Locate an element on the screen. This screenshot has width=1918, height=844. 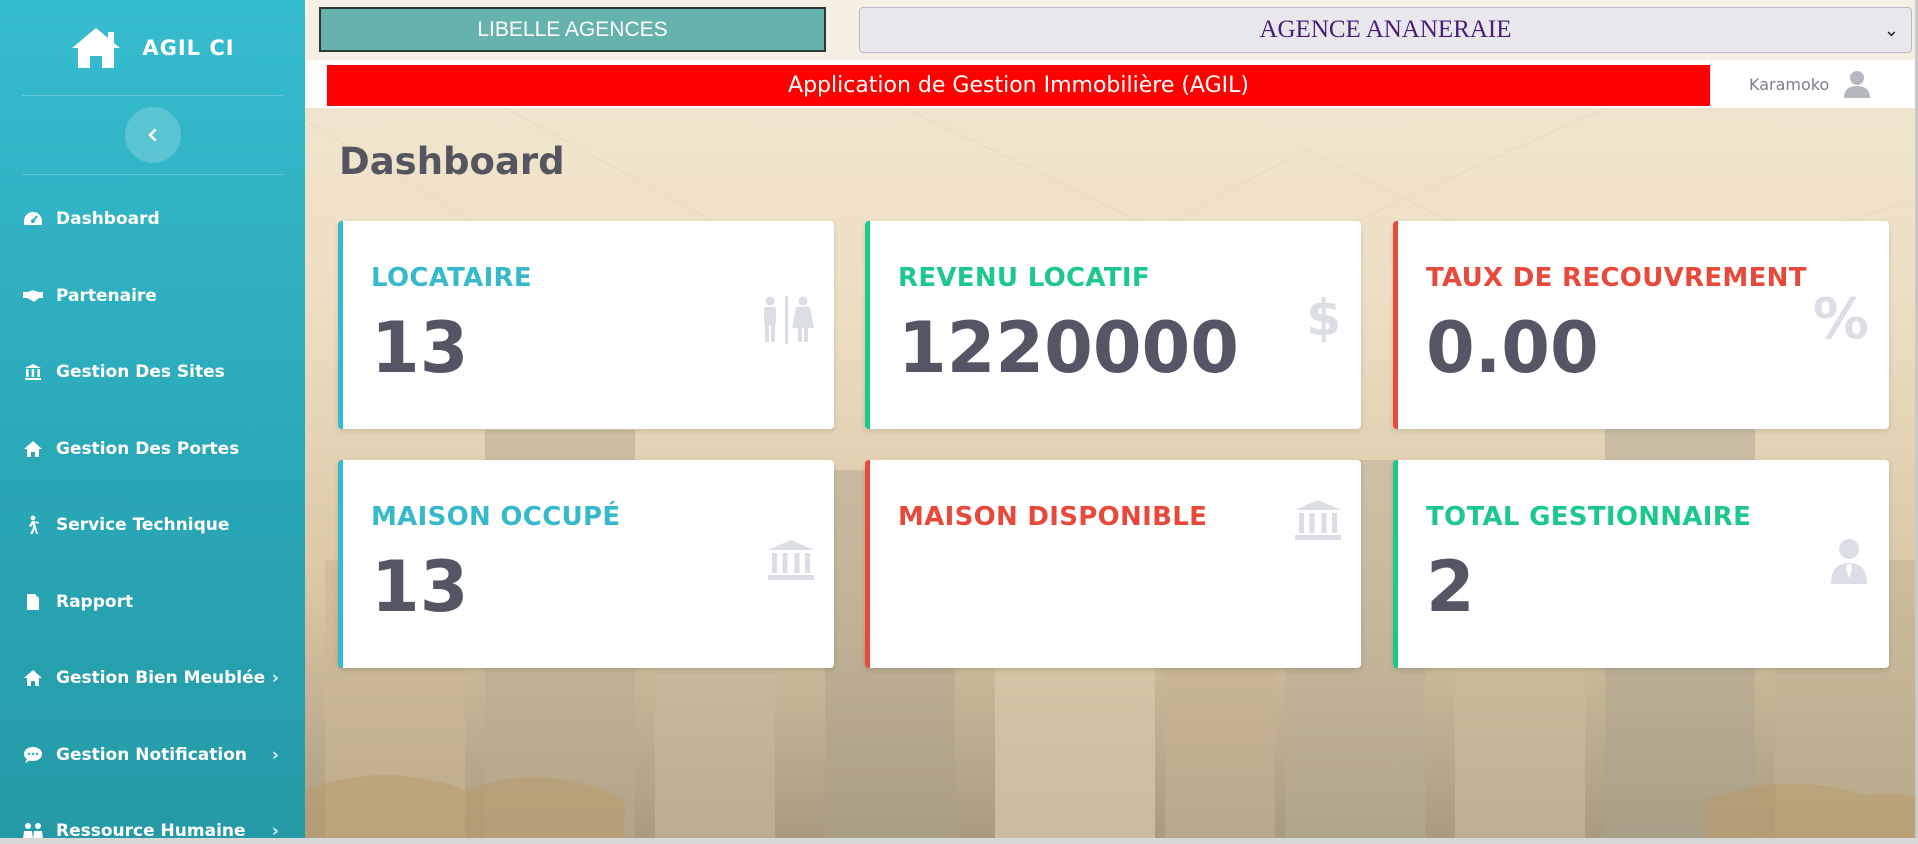
sidebar-divider is located at coordinates (152, 174).